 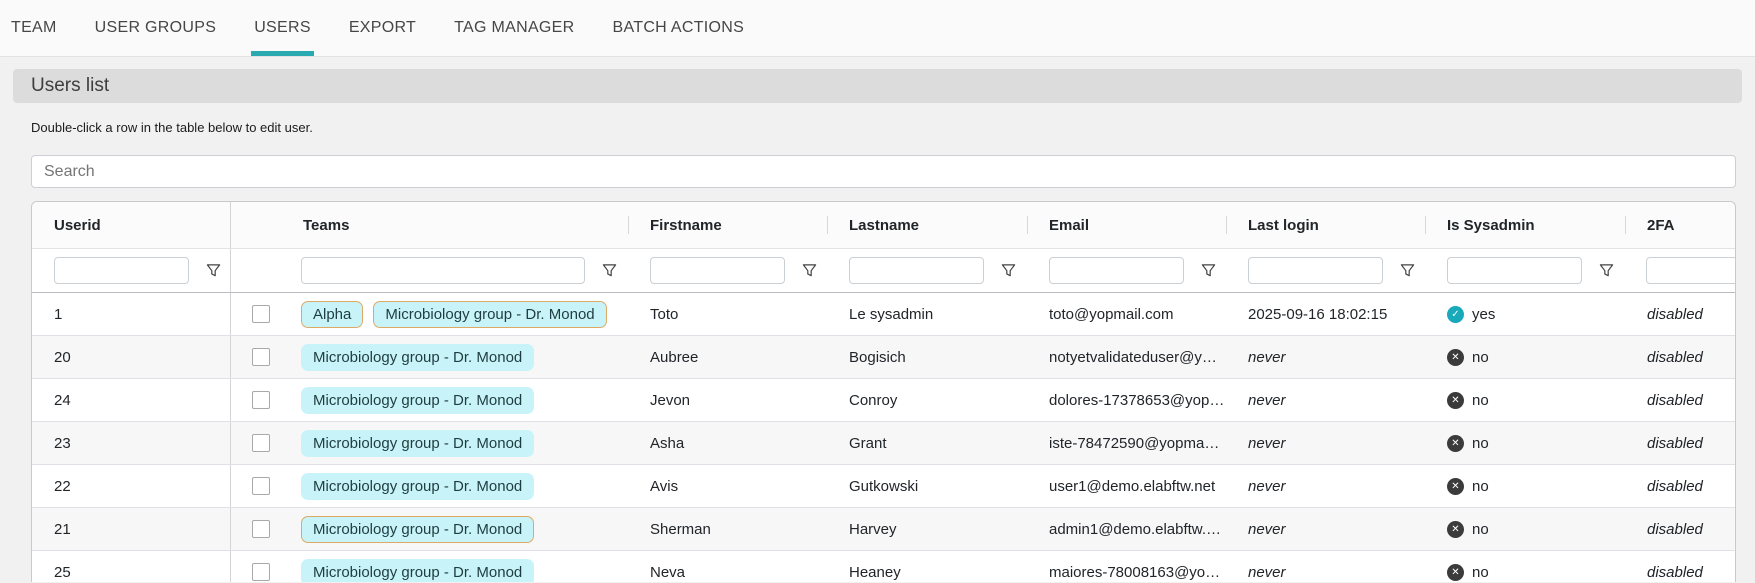 What do you see at coordinates (1116, 270) in the screenshot?
I see `email-filter-input` at bounding box center [1116, 270].